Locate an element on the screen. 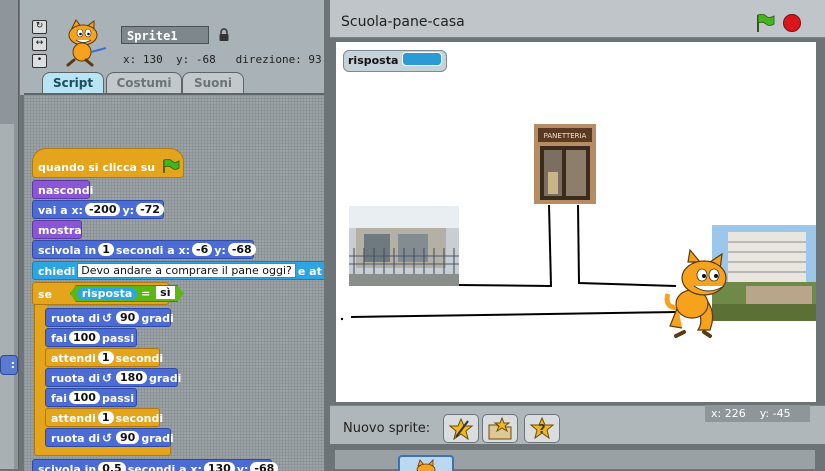 The width and height of the screenshot is (825, 471). import-sprite-icon is located at coordinates (500, 428).